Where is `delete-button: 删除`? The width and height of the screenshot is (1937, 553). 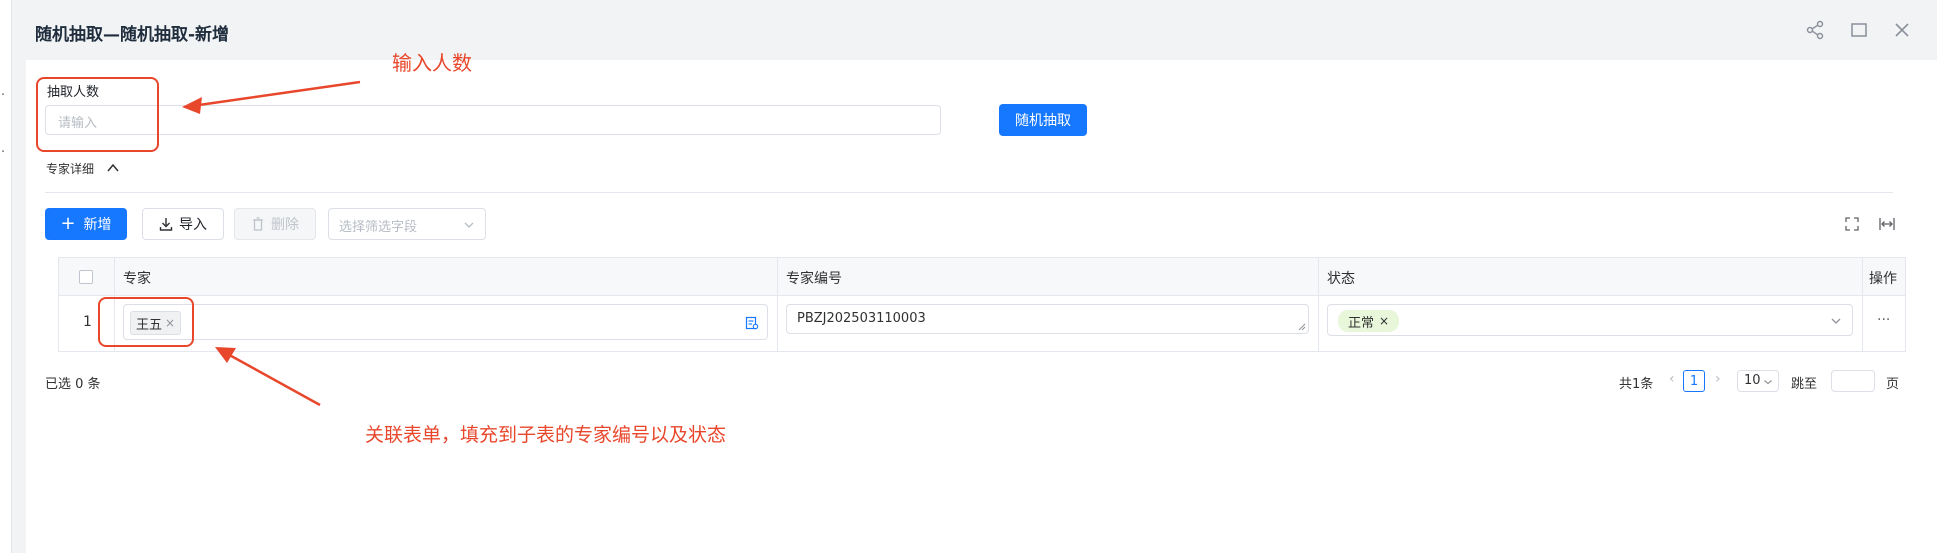
delete-button: 删除 is located at coordinates (275, 224).